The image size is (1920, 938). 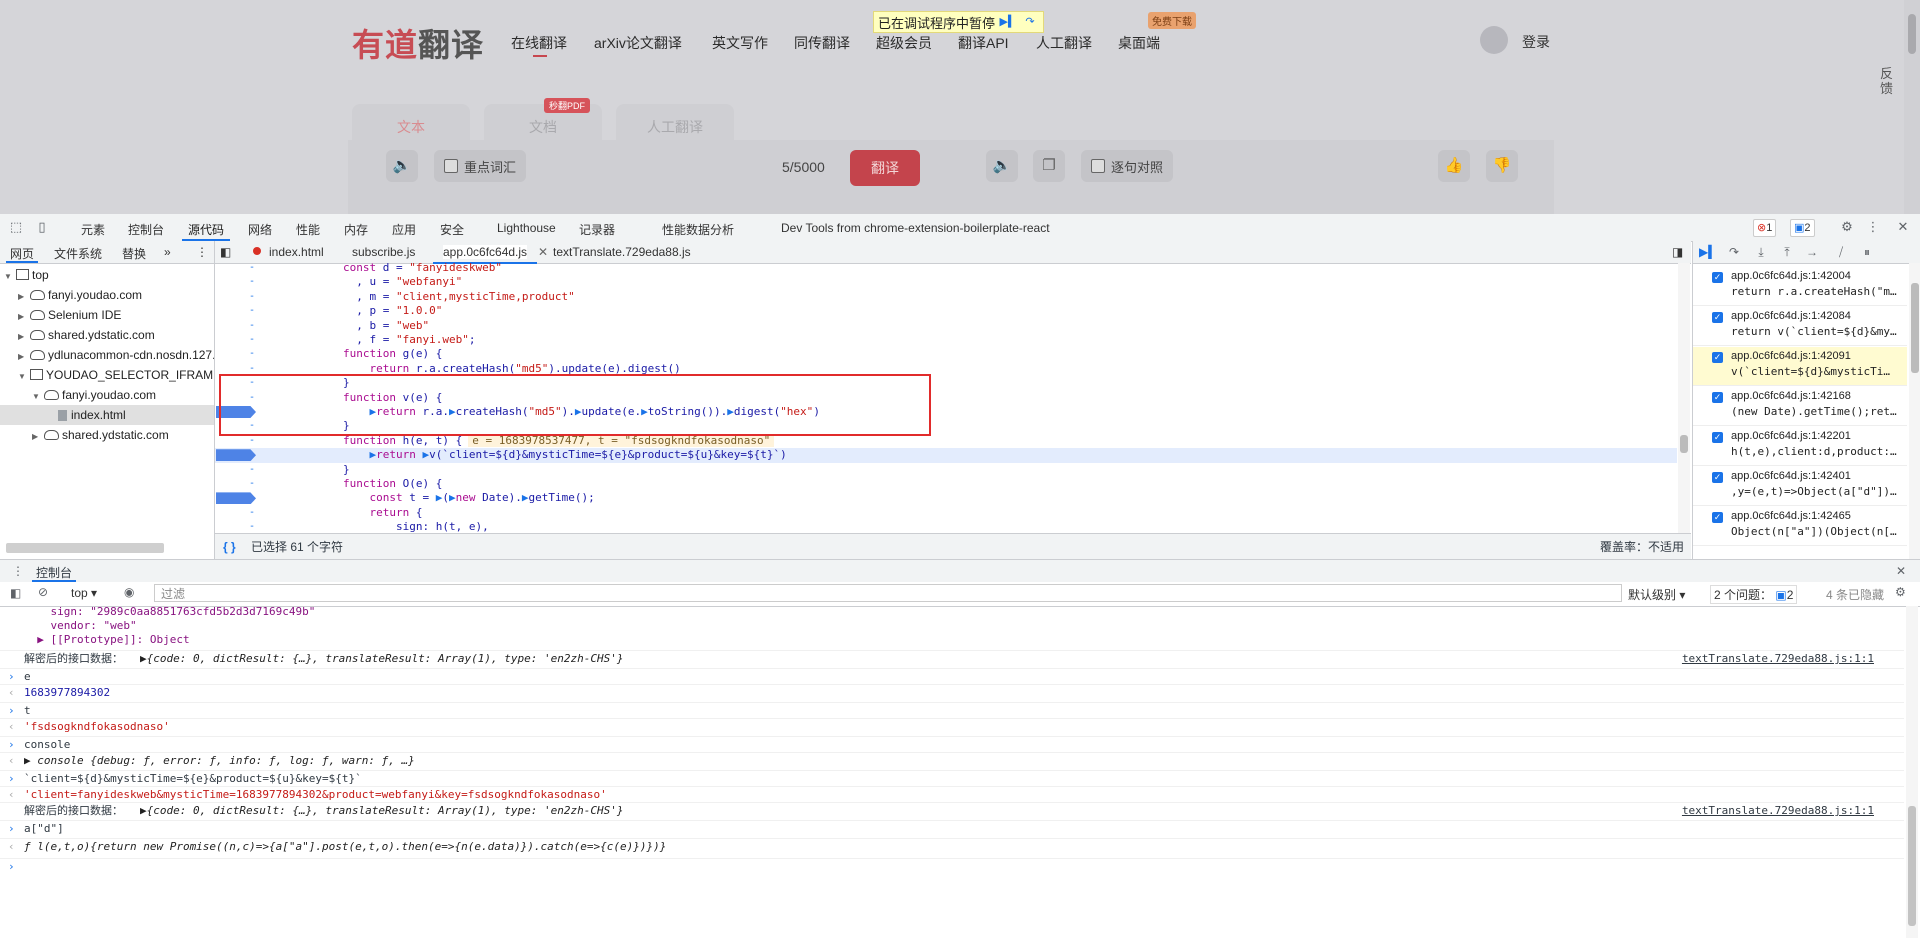 I want to click on feedback-tab: 反馈, so click(x=1887, y=81).